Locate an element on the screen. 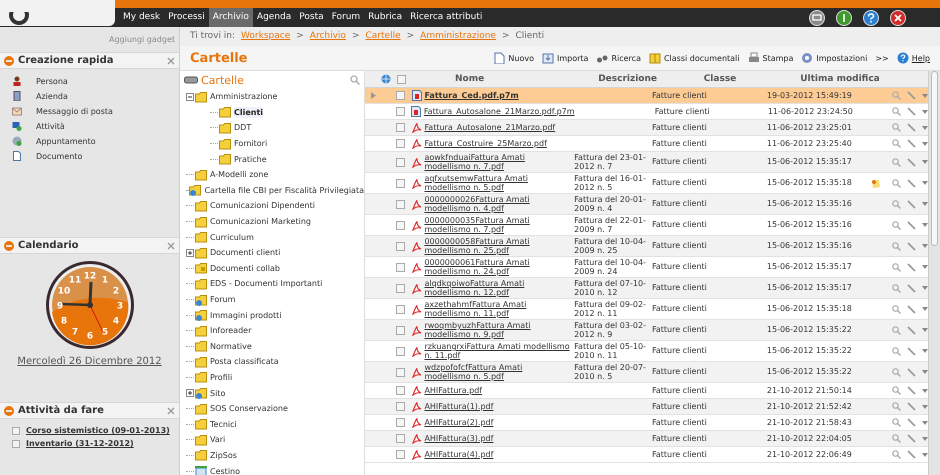 The image size is (940, 475). file-link: axzethahmfFattura Amati modellismo n. 11.pdf is located at coordinates (497, 309).